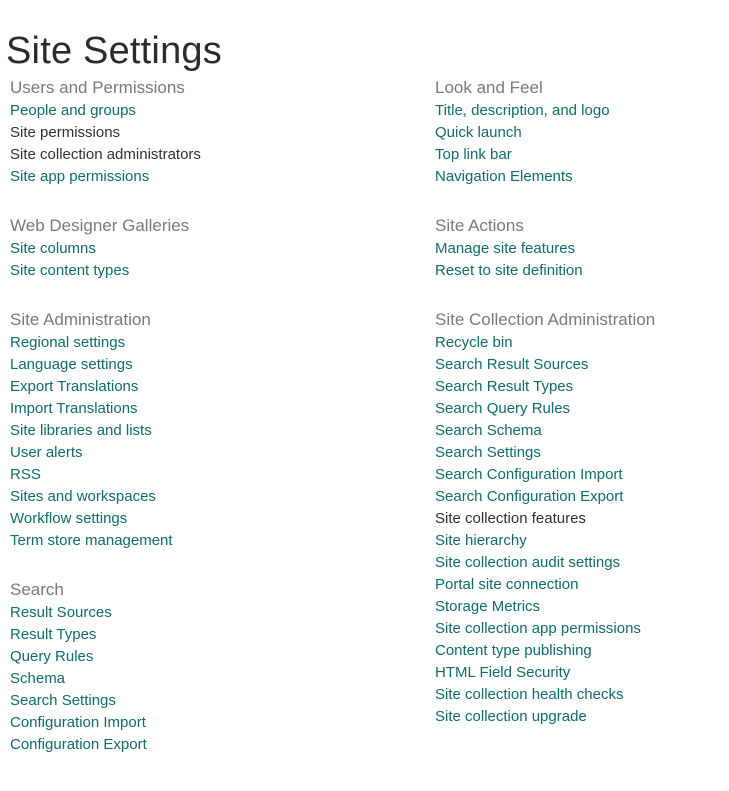  What do you see at coordinates (215, 177) in the screenshot?
I see `settings-link-site-app-permissions: Site app permissions` at bounding box center [215, 177].